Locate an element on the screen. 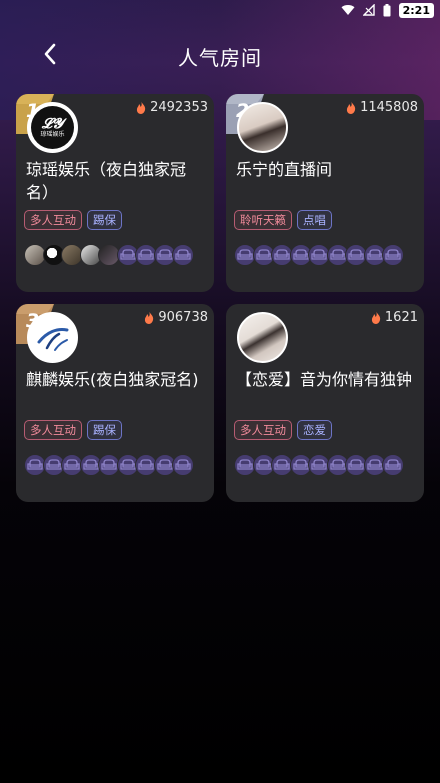 The width and height of the screenshot is (440, 783). heat-value: 906738 is located at coordinates (183, 317).